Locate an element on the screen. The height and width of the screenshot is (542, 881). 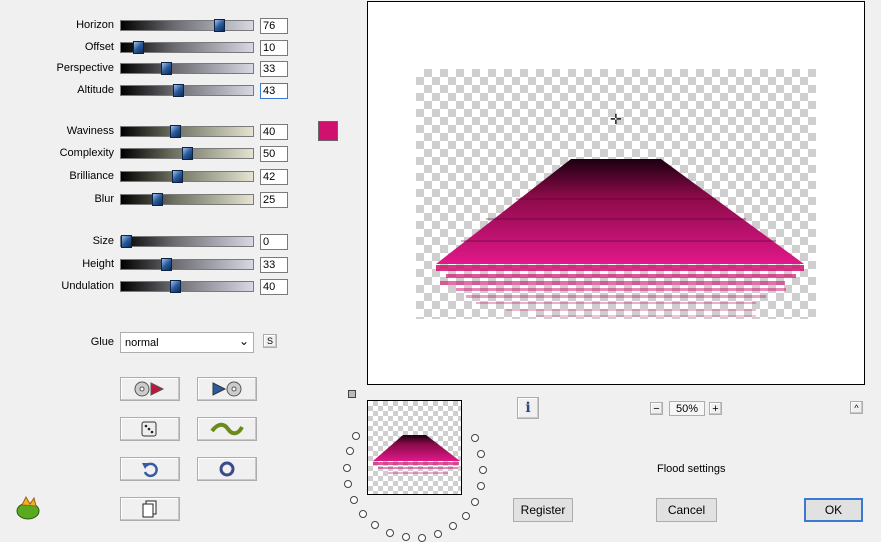
glue-label: Glue is located at coordinates (102, 342).